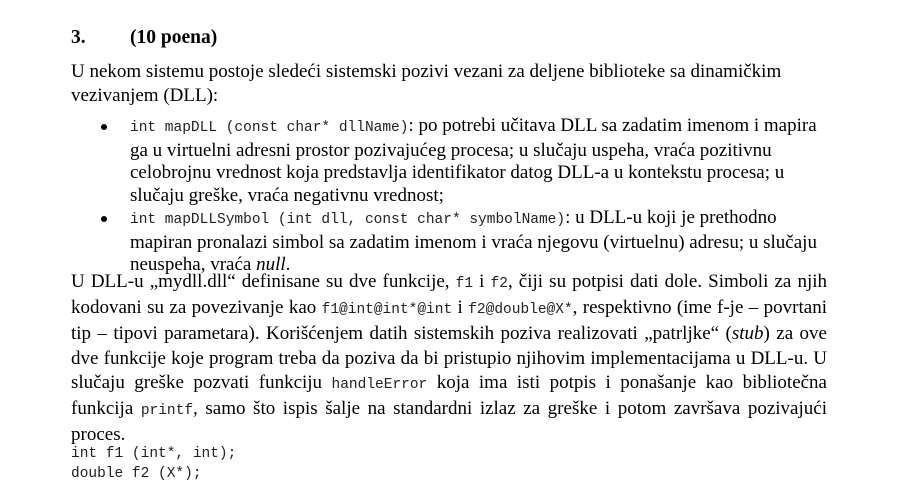 This screenshot has width=916, height=495. I want to click on mangled-symbol: f1@int@int*@int, so click(387, 310).